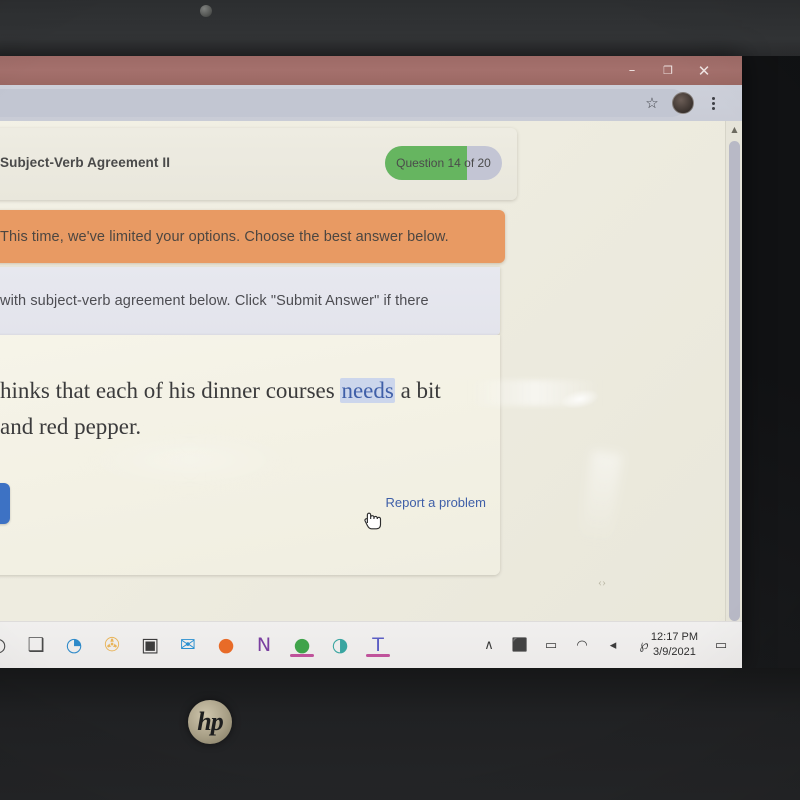  I want to click on taskbar-onenote-icon: N, so click(264, 645).